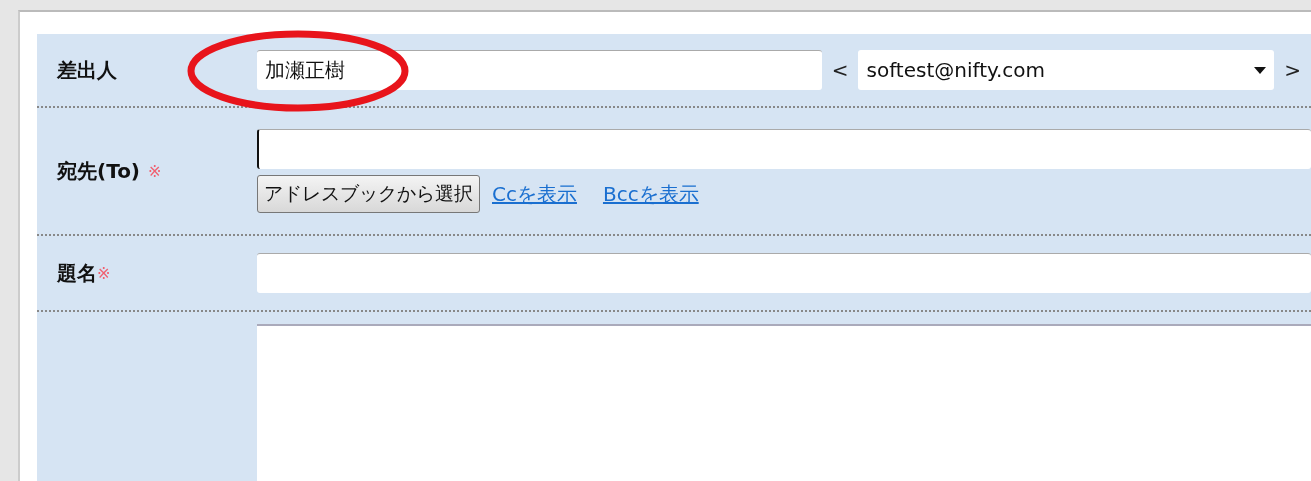  What do you see at coordinates (77, 273) in the screenshot?
I see `field-label: 題名` at bounding box center [77, 273].